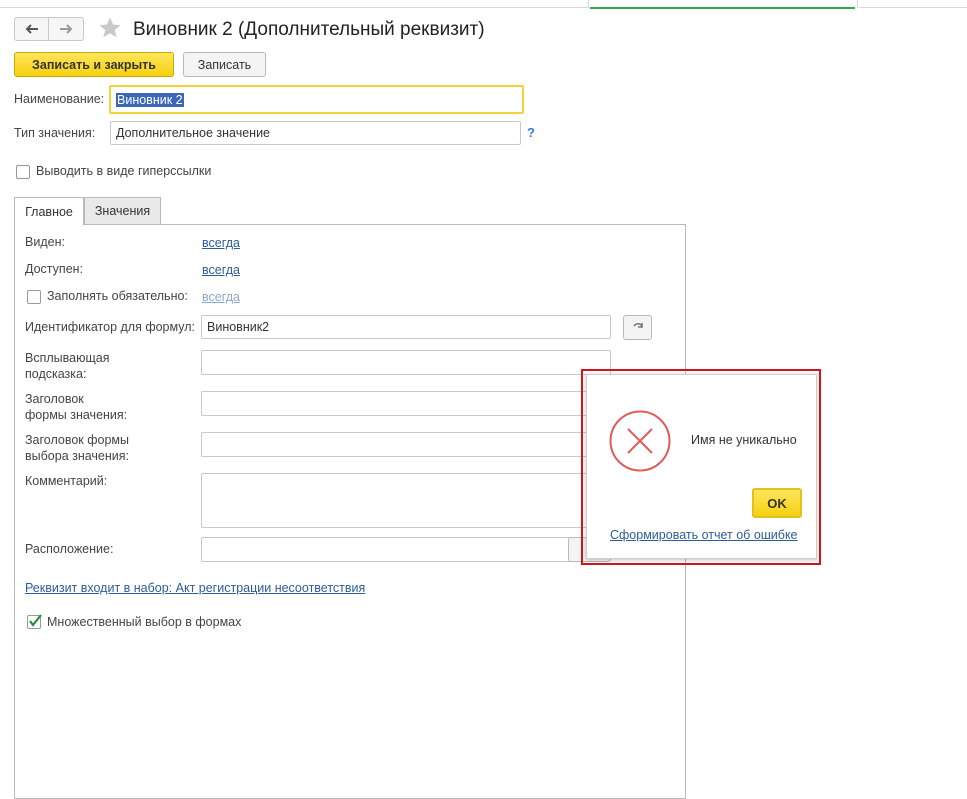  Describe the element at coordinates (77, 440) in the screenshot. I see `choice-form-title-label-line-1: Заголовок формы` at that location.